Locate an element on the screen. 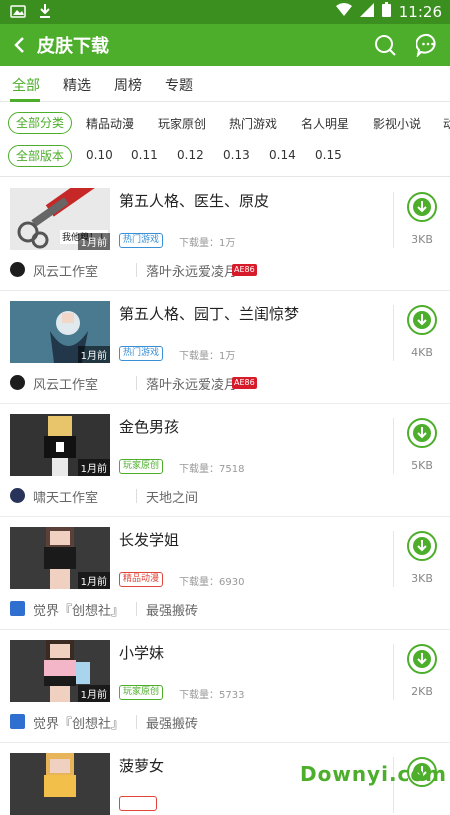 This screenshot has height=815, width=450. category-tag is located at coordinates (138, 803).